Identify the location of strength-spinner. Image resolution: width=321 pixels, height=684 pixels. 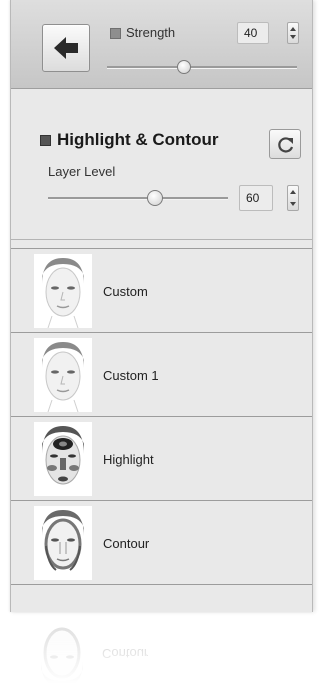
(293, 33).